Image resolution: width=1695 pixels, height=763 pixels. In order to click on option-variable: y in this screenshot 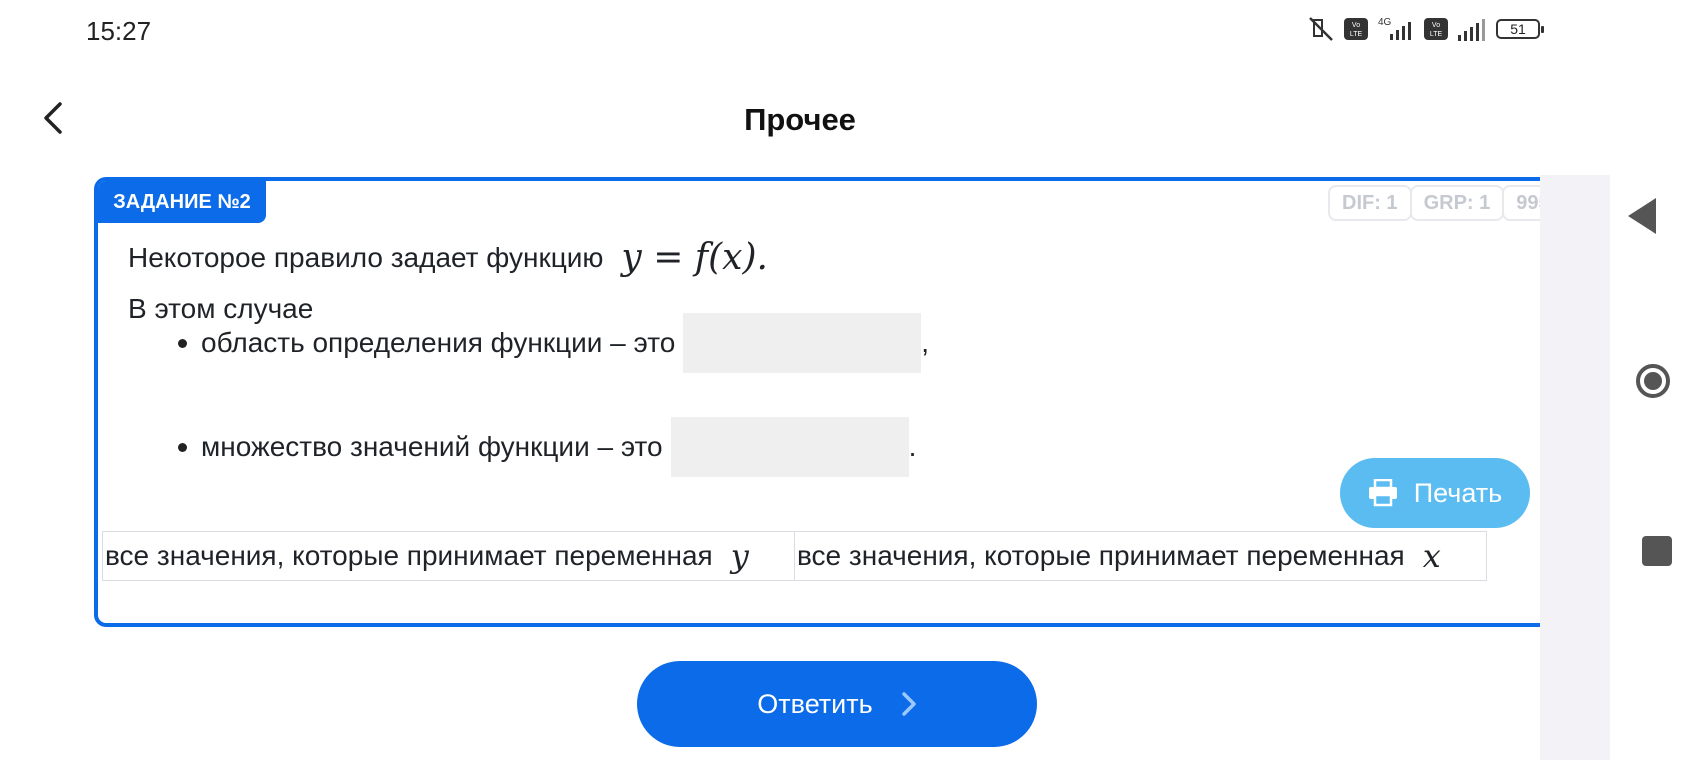, I will do `click(739, 556)`.